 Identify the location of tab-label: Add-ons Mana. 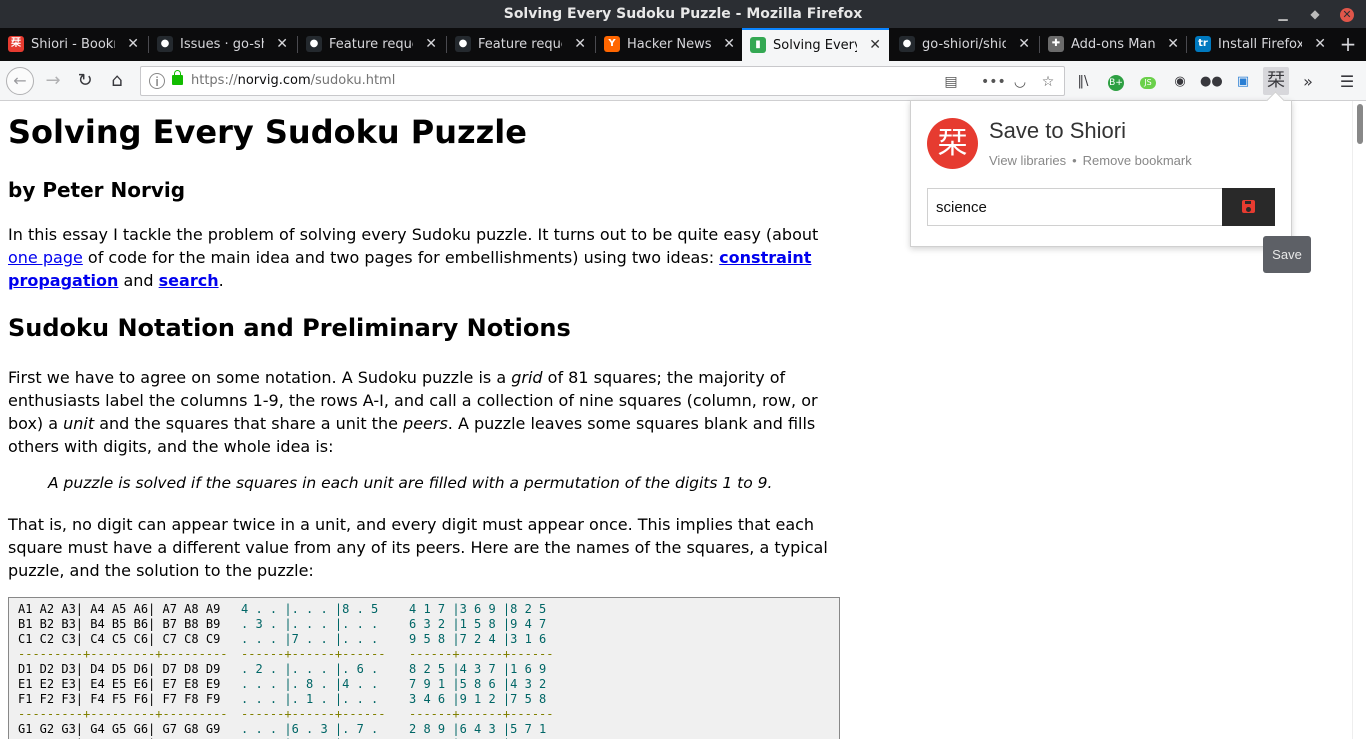
(1113, 44).